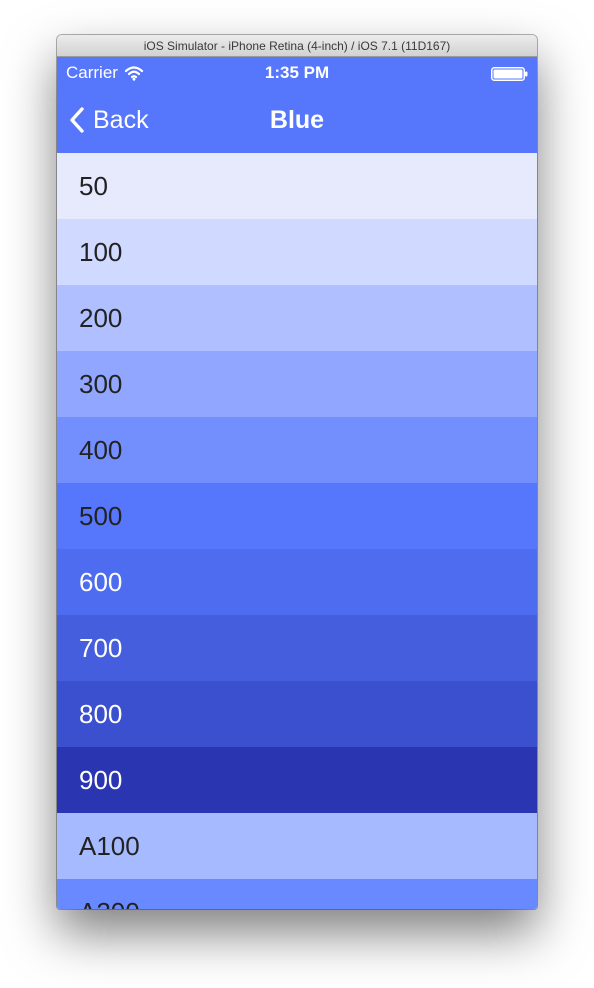 The width and height of the screenshot is (594, 988). I want to click on status-time: 1:35 PM, so click(297, 72).